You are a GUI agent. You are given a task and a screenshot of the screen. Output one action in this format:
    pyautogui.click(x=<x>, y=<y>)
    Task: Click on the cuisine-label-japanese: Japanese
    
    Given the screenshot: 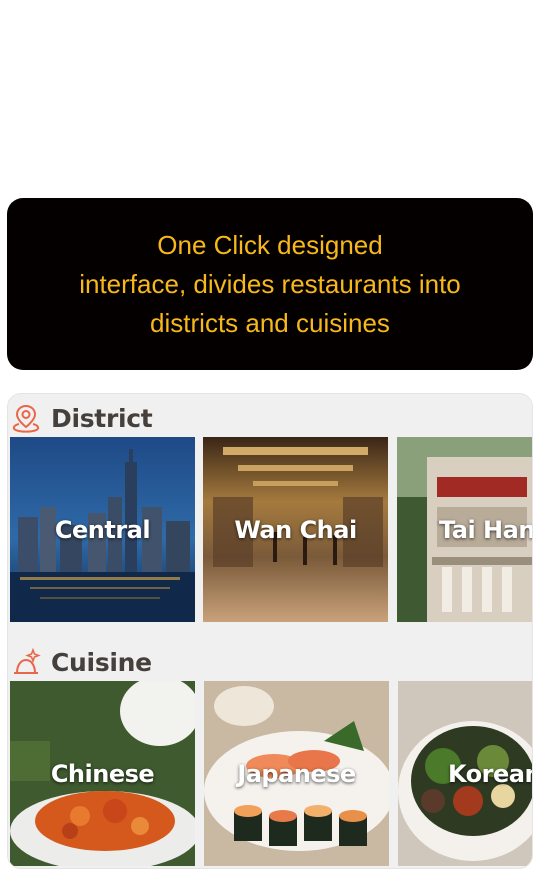 What is the action you would take?
    pyautogui.click(x=296, y=773)
    